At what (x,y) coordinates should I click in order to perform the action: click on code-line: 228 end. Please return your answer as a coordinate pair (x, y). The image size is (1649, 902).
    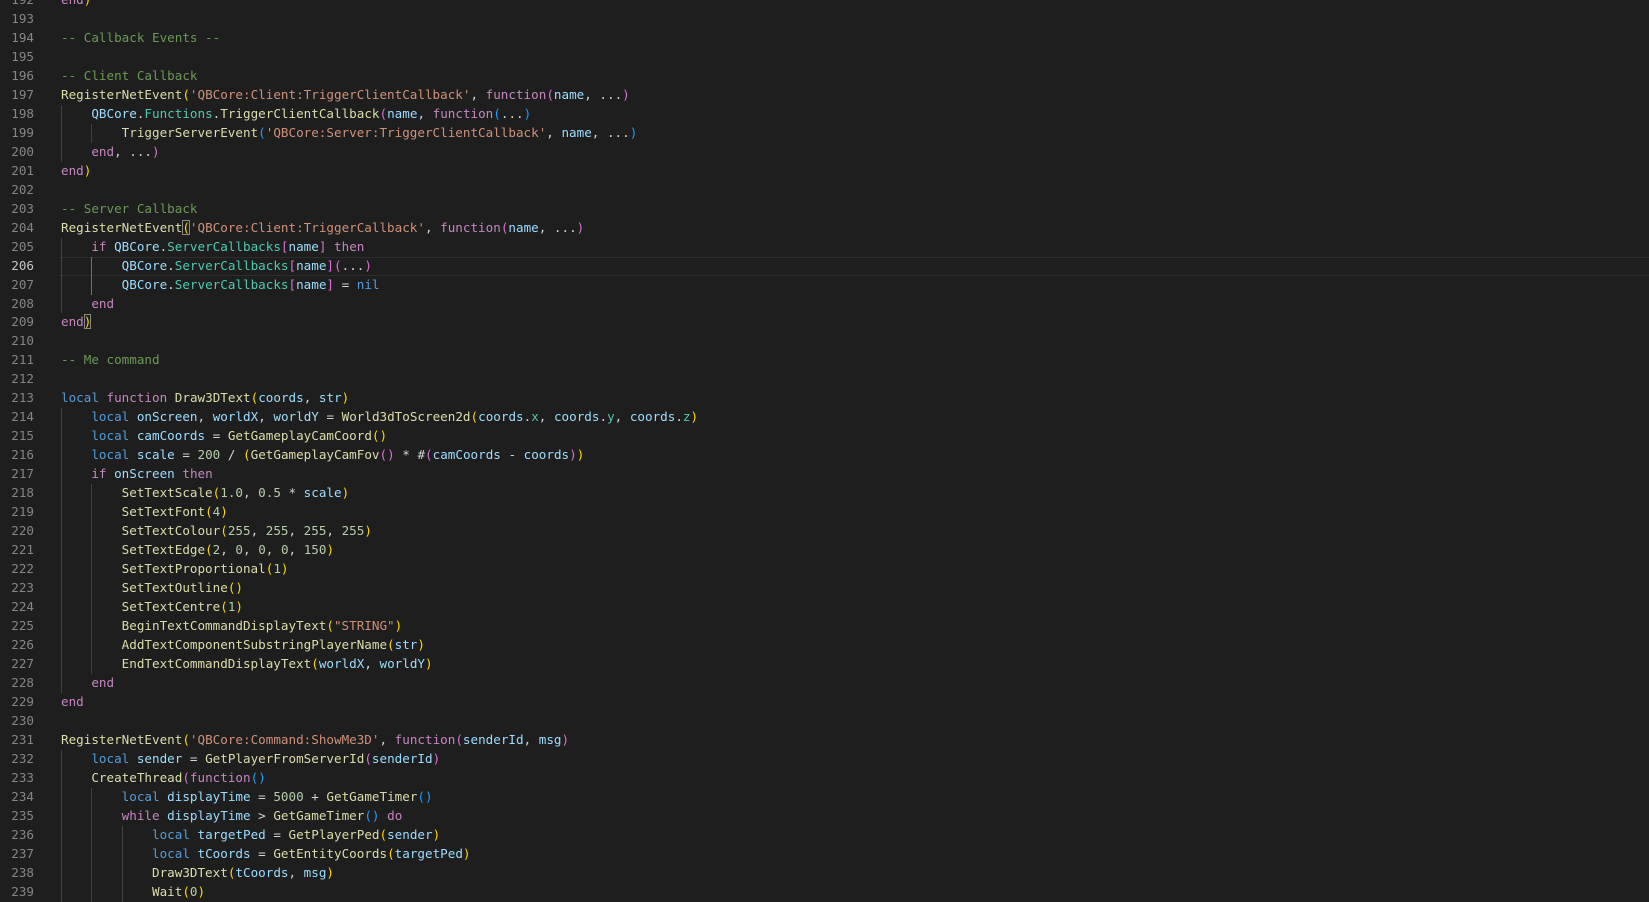
    Looking at the image, I should click on (824, 683).